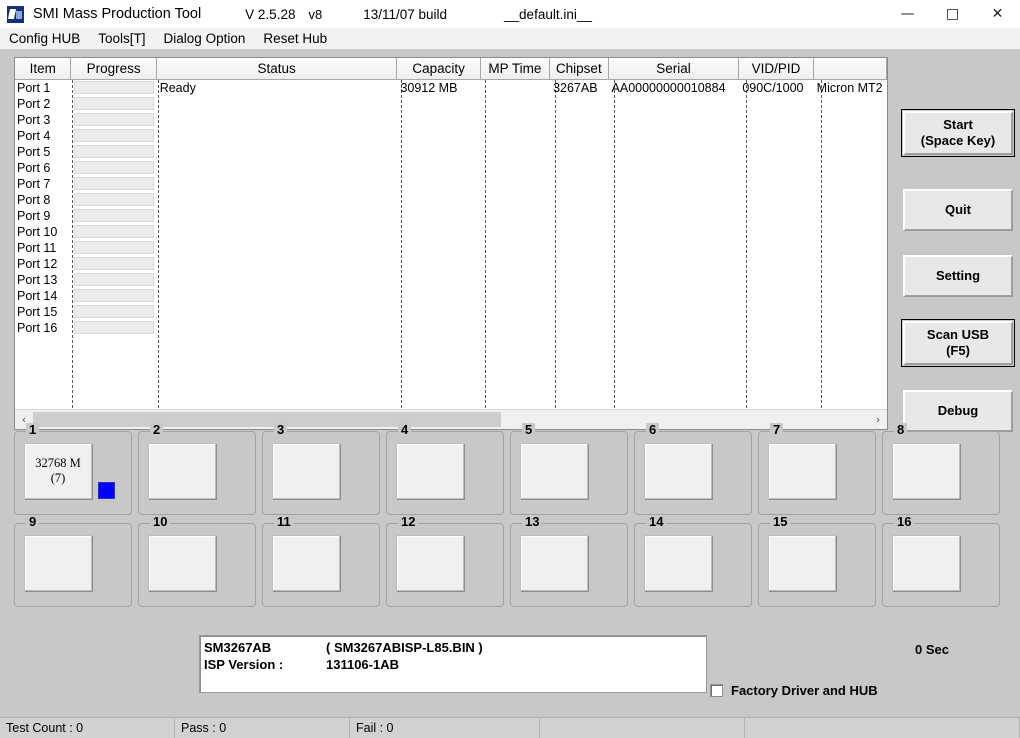 The height and width of the screenshot is (738, 1020). Describe the element at coordinates (515, 68) in the screenshot. I see `column-header-mp-time: MP Time` at that location.